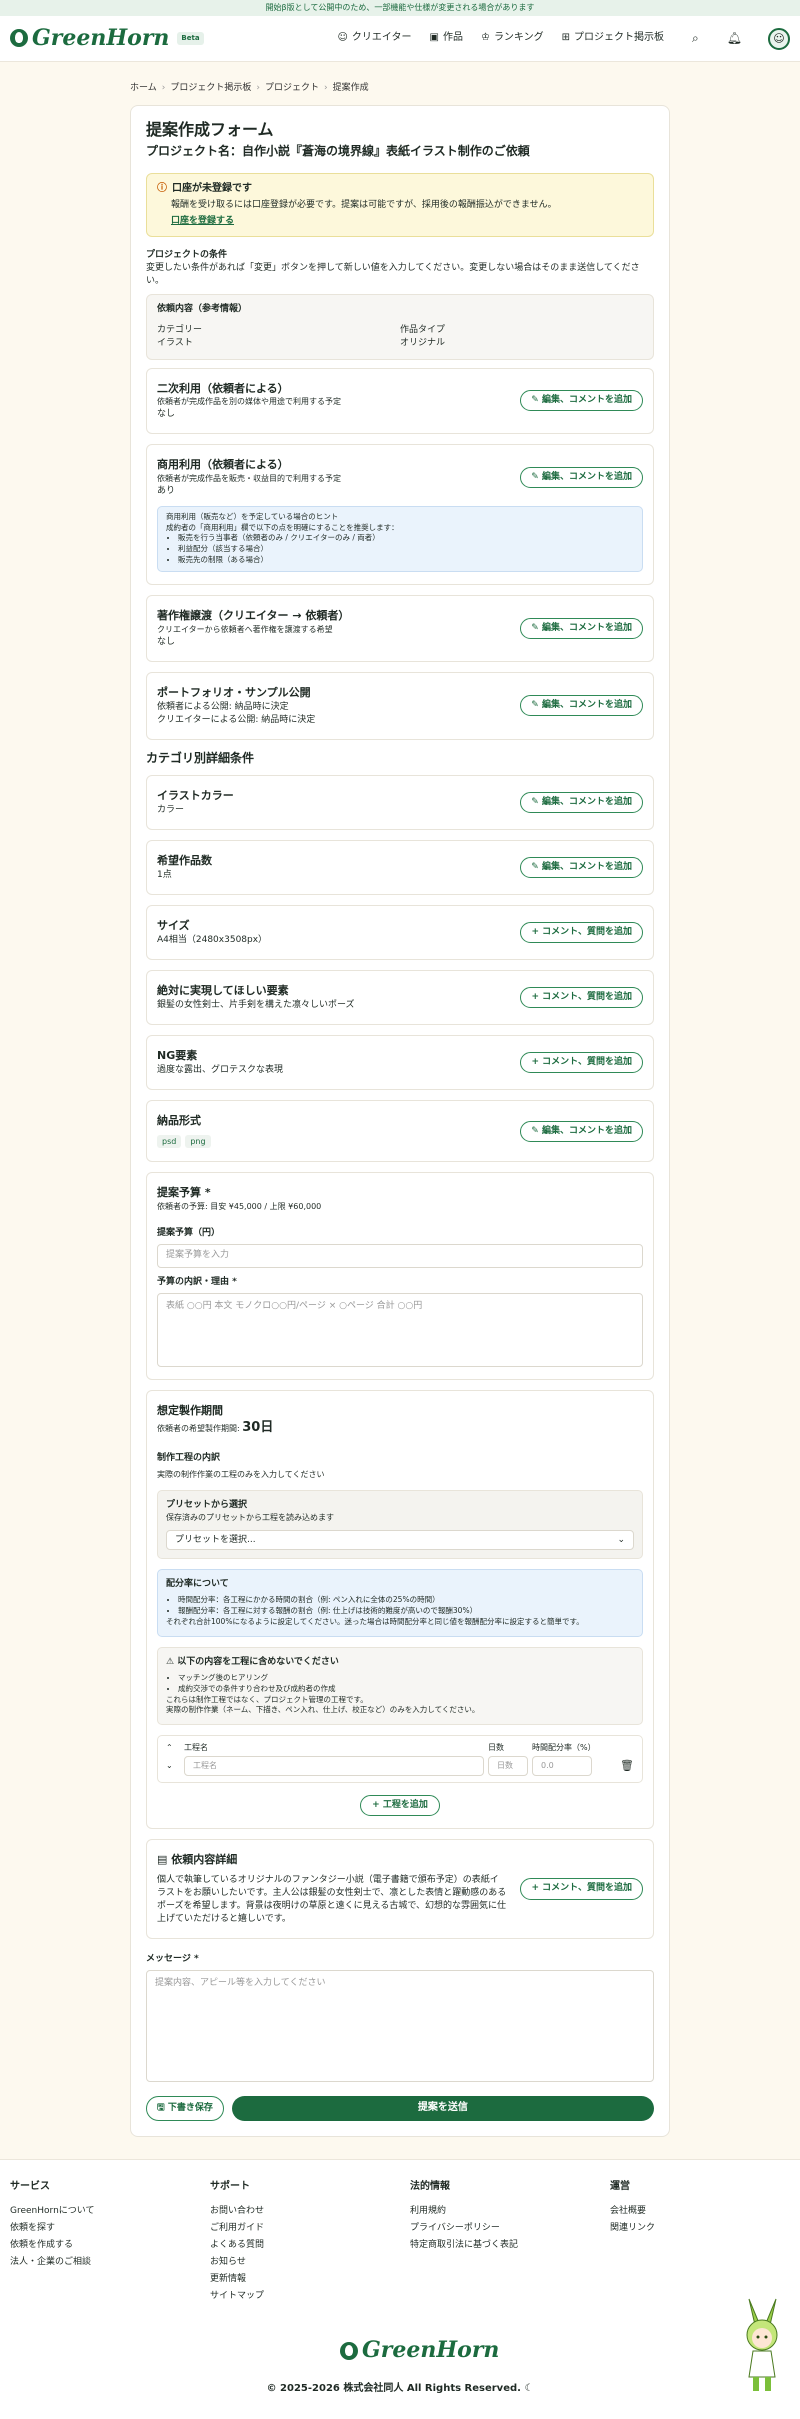 Image resolution: width=800 pixels, height=2419 pixels. I want to click on detail-ng: NG要素 過度な露出、グロテスクな表現 + コメント、質問を追加, so click(400, 1062).